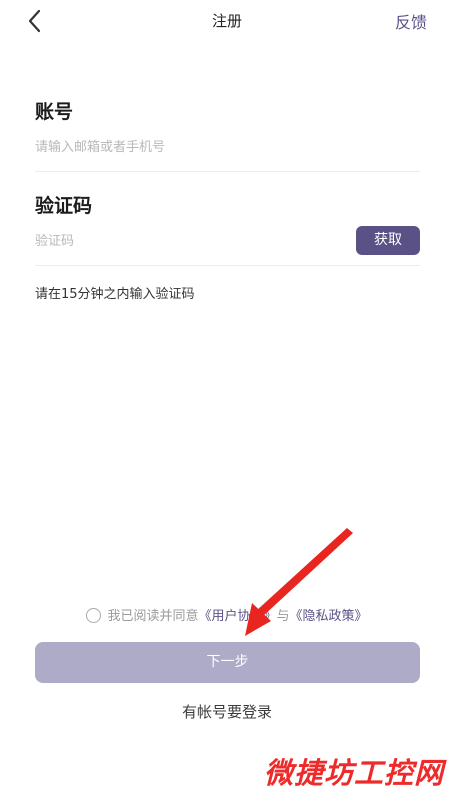 The height and width of the screenshot is (796, 454). What do you see at coordinates (353, 773) in the screenshot?
I see `watermark-logo: 微捷坊工控网` at bounding box center [353, 773].